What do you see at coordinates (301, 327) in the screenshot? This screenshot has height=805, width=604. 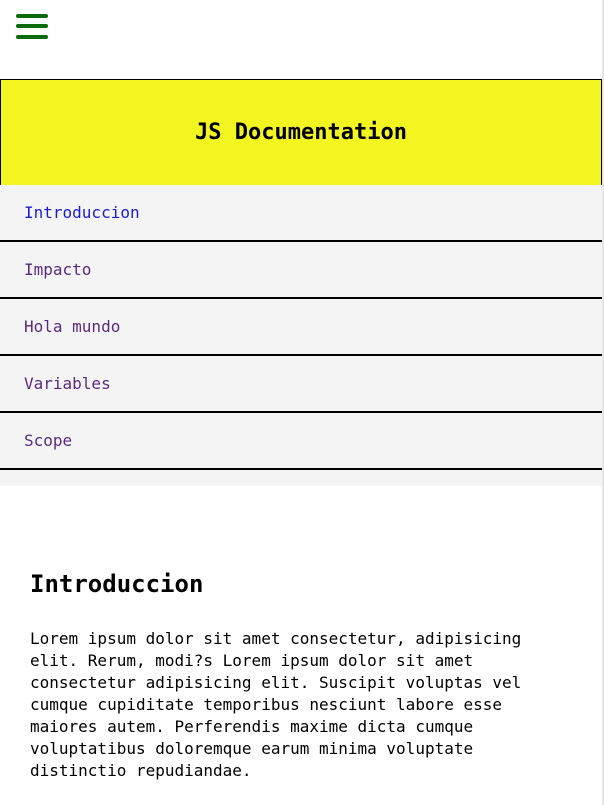 I see `nav-link-hola-mundo: Hola mundo` at bounding box center [301, 327].